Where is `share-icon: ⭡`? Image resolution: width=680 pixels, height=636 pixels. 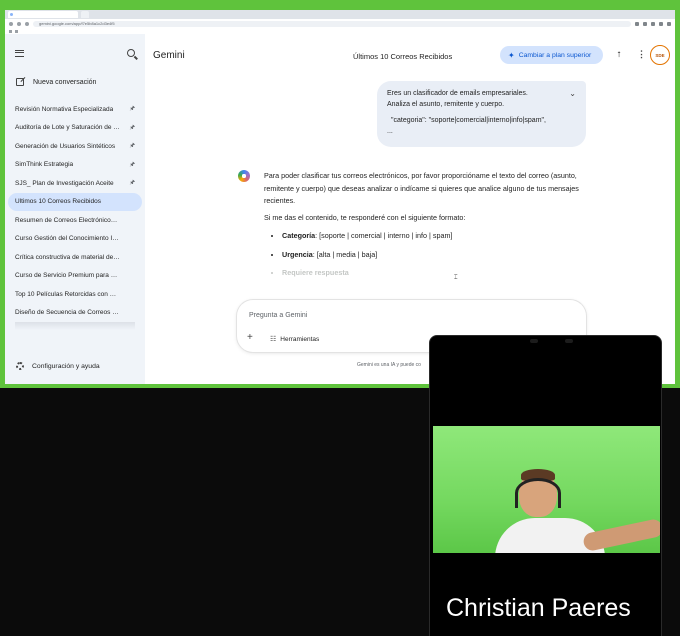
share-icon: ⭡ is located at coordinates (619, 55).